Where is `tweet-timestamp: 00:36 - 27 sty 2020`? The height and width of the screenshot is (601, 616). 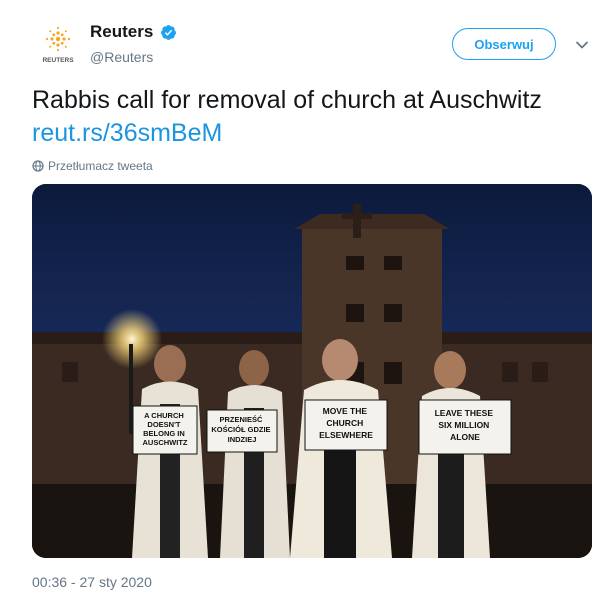 tweet-timestamp: 00:36 - 27 sty 2020 is located at coordinates (92, 582).